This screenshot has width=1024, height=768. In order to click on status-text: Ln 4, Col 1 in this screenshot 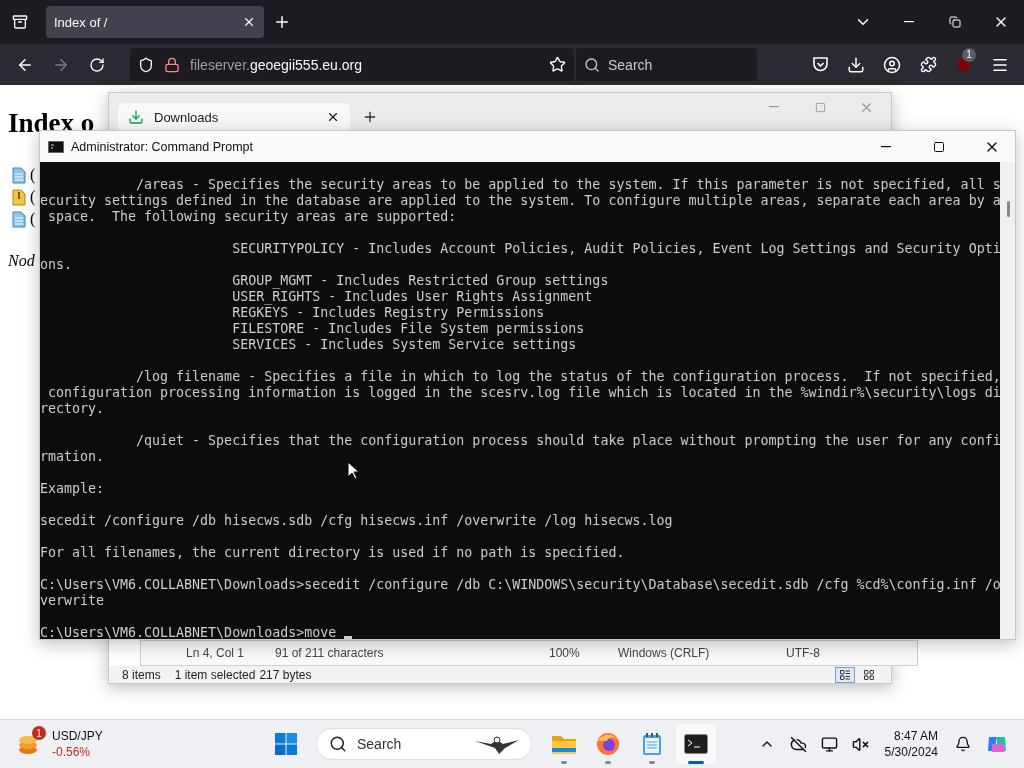, I will do `click(216, 653)`.